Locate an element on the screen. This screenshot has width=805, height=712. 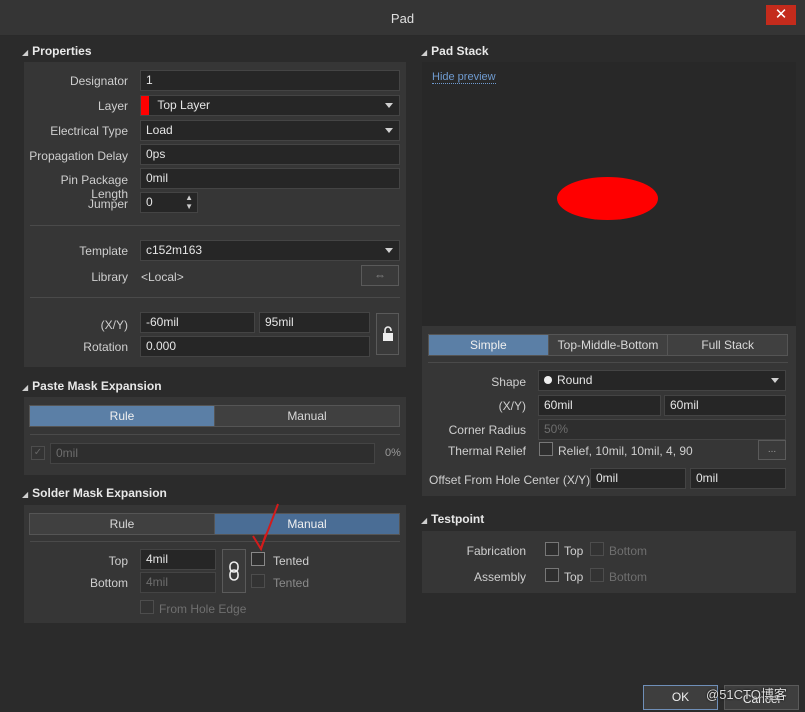
propagation-delay-input: 0ps is located at coordinates (270, 154).